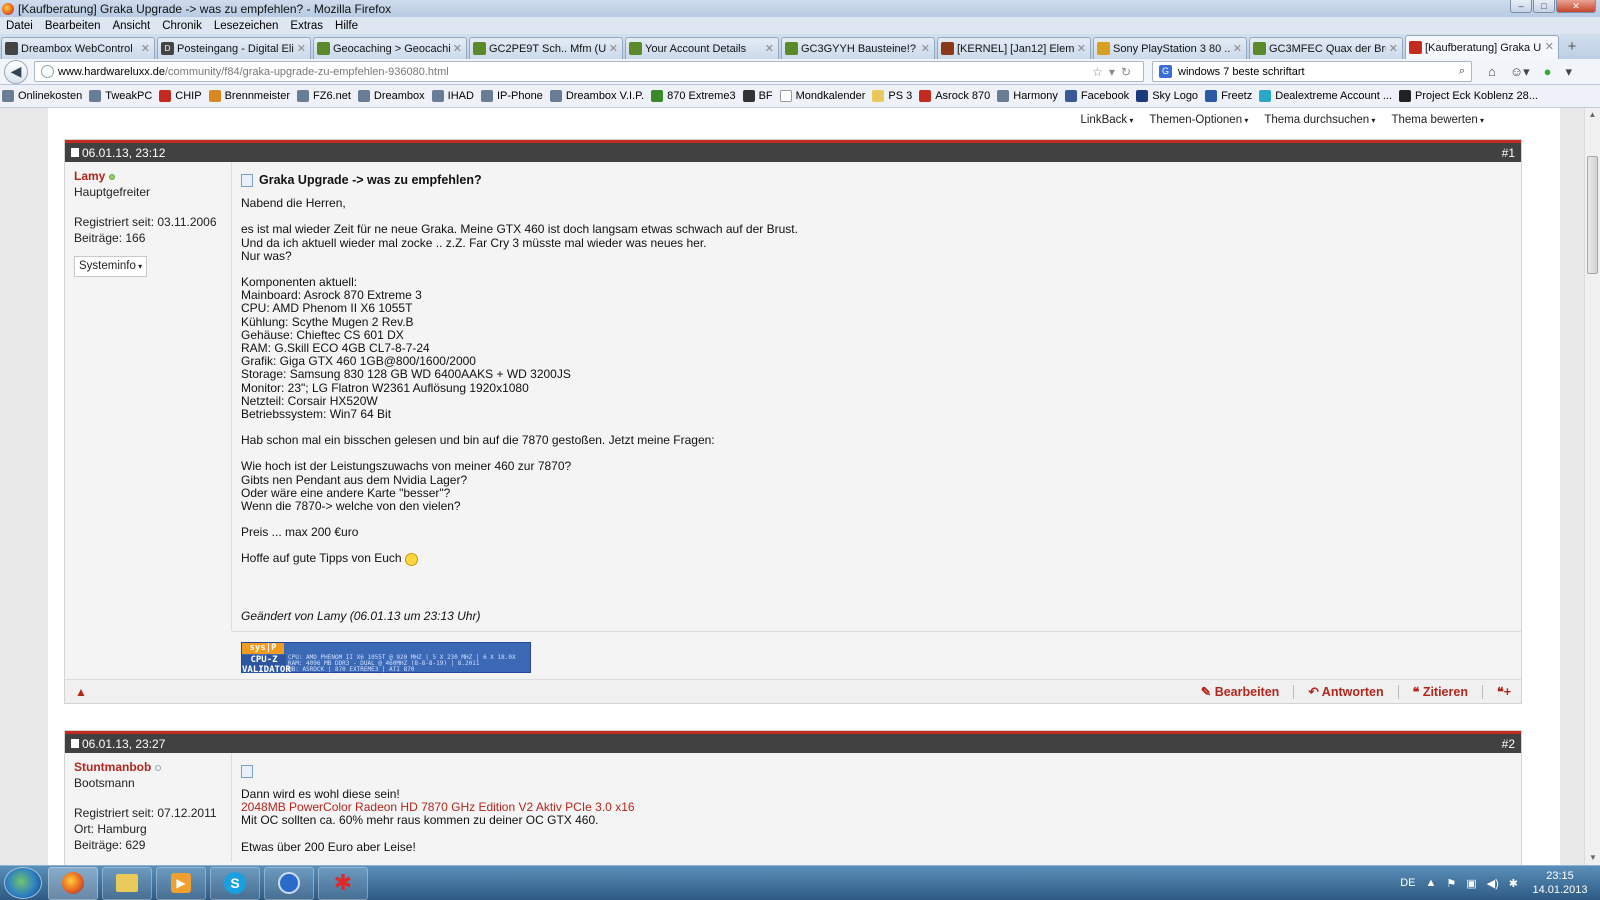 The image size is (1600, 900). What do you see at coordinates (1241, 72) in the screenshot?
I see `search-input: windows 7 beste schriftart` at bounding box center [1241, 72].